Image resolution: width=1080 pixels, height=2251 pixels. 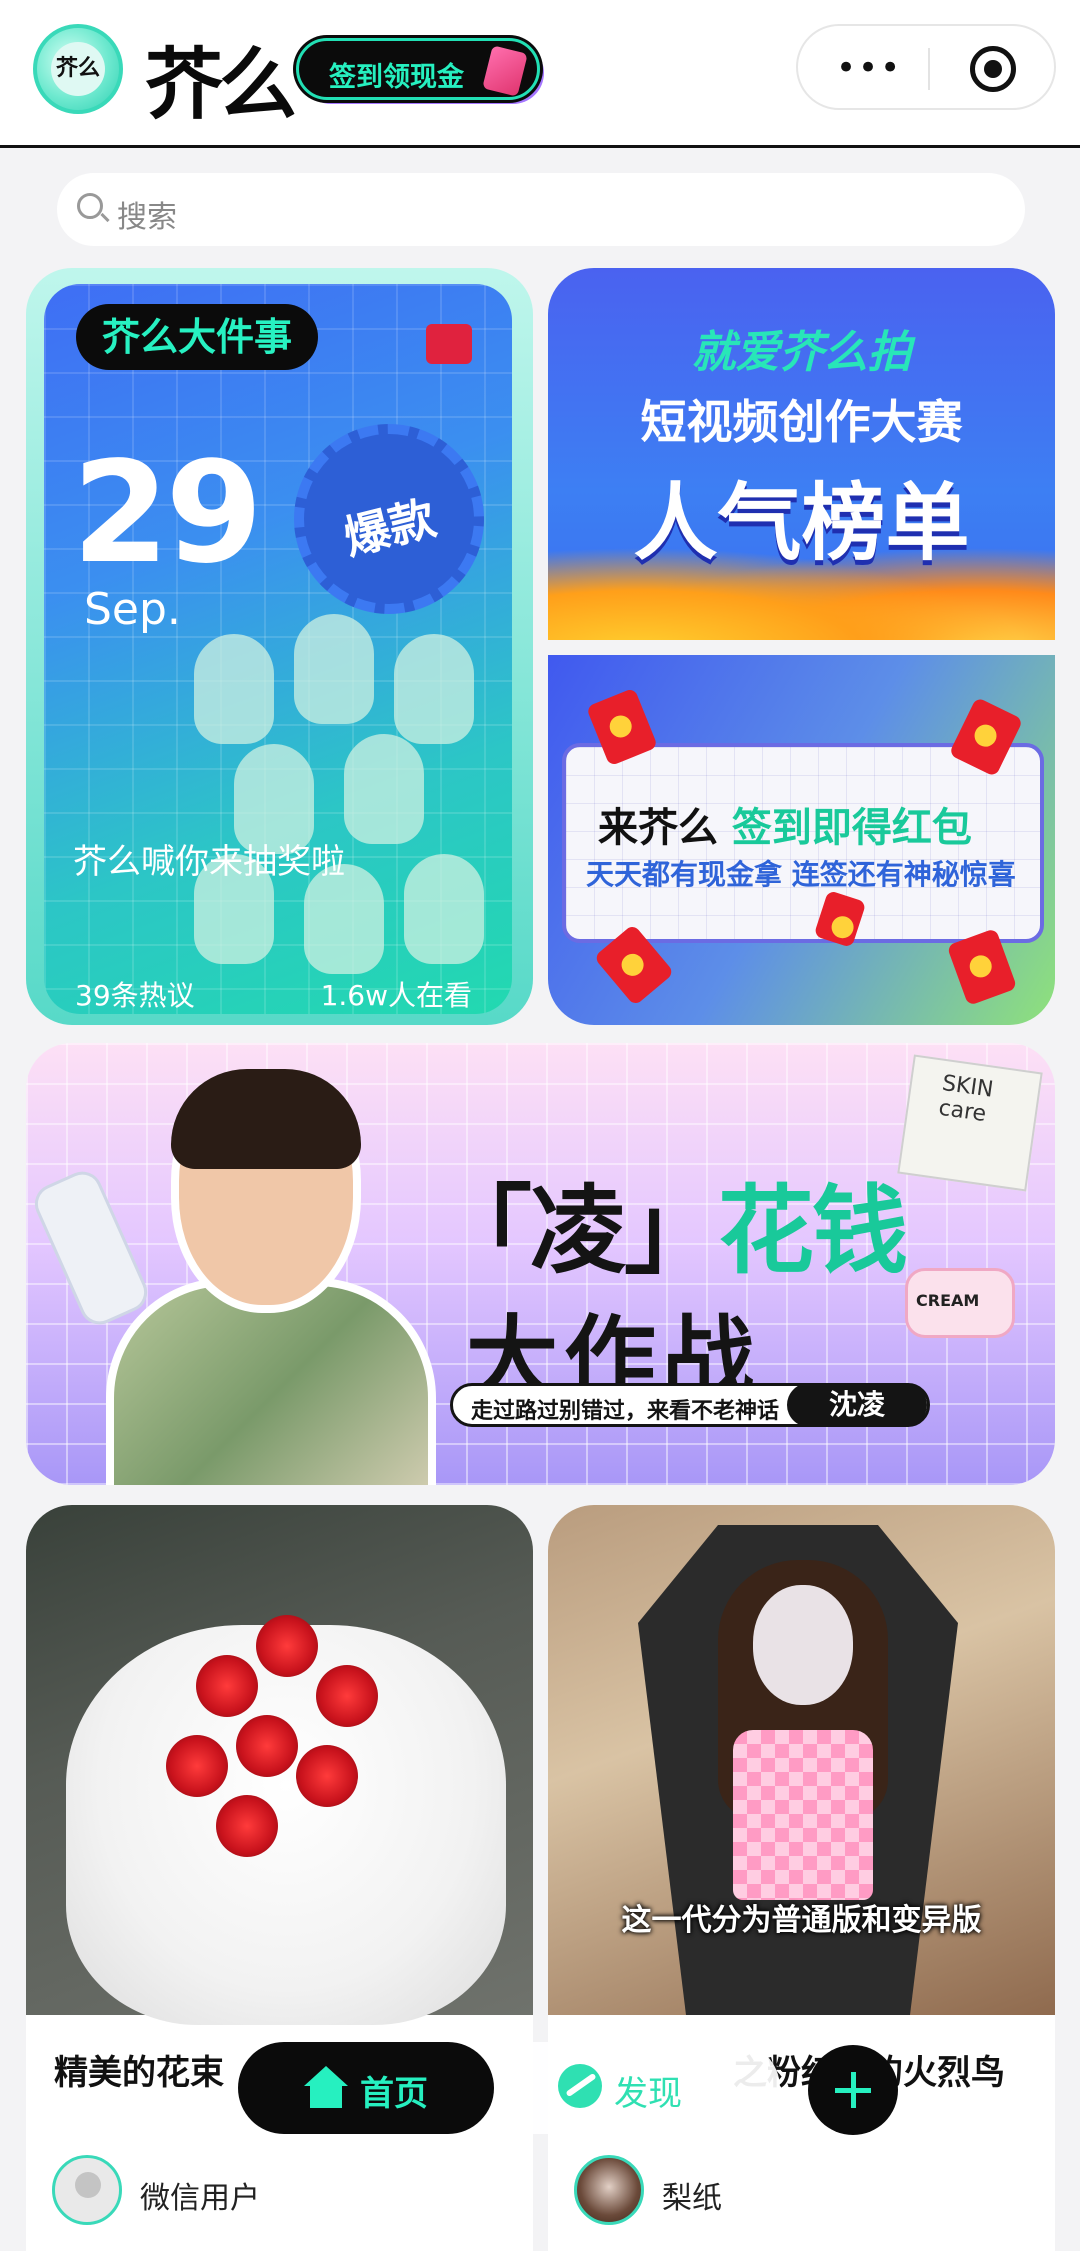 I want to click on signin-cash-button: 签到领现金, so click(x=418, y=69).